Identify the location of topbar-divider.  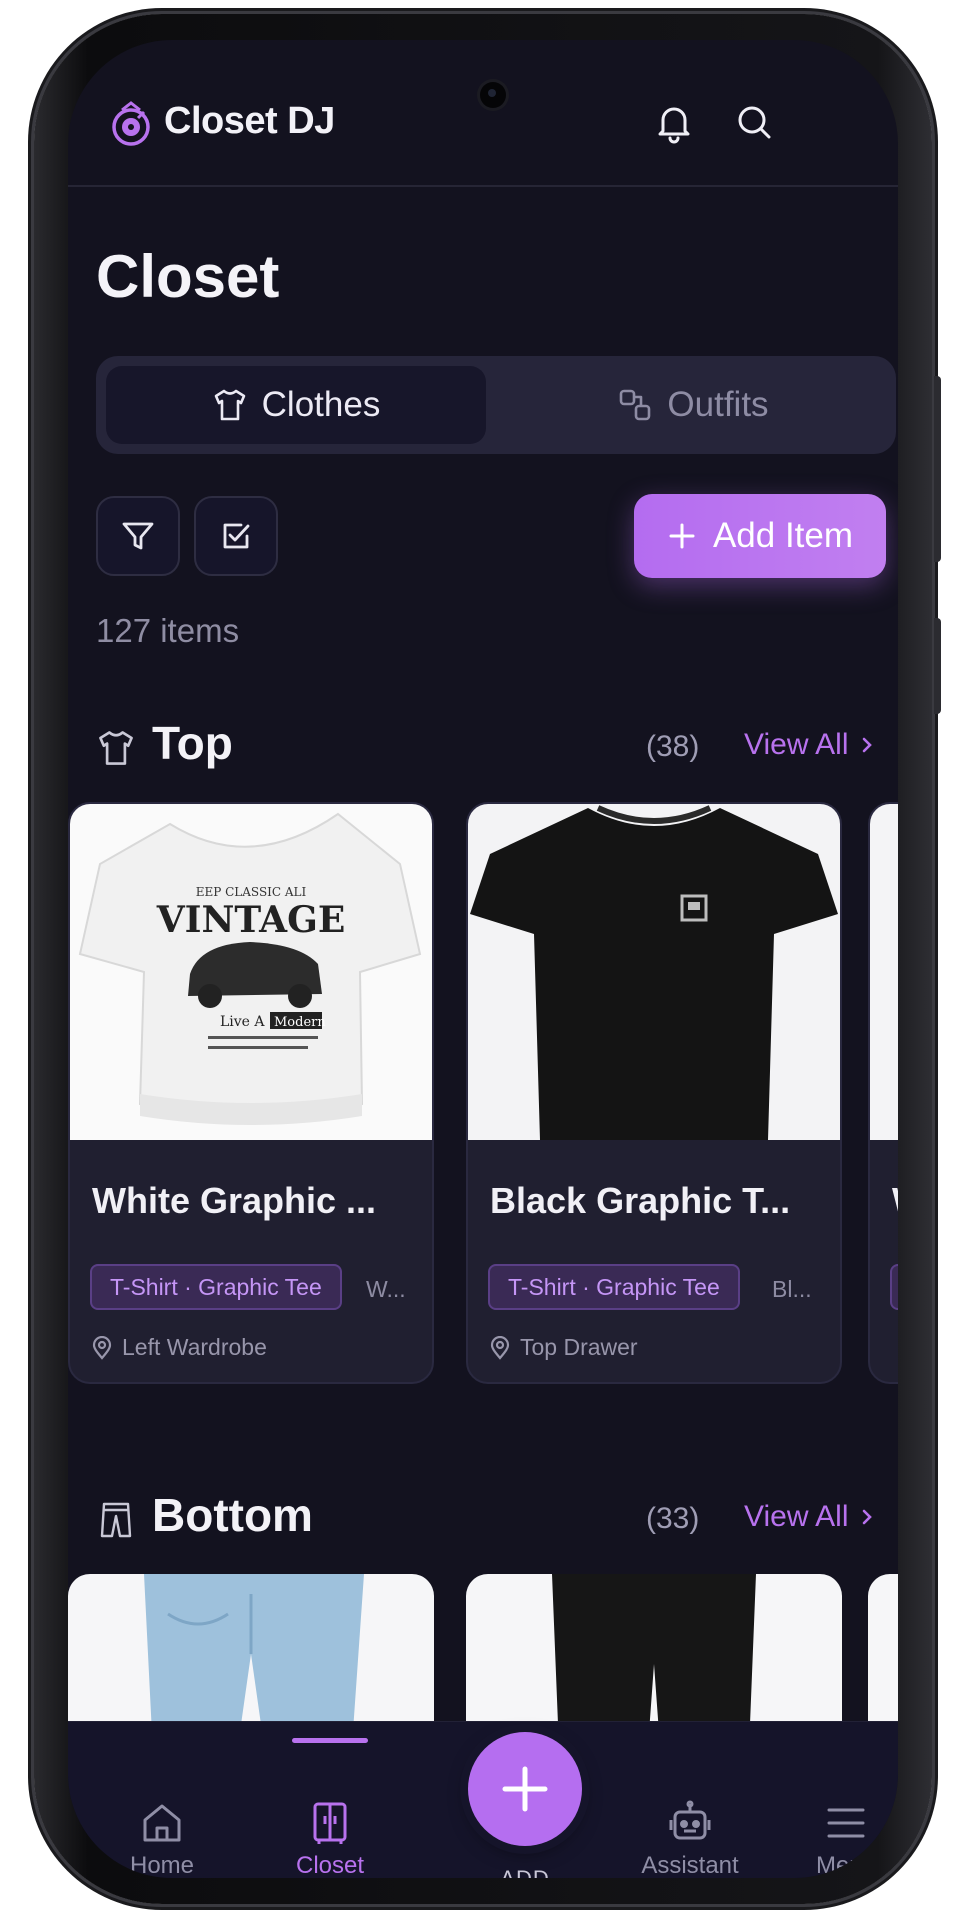
(483, 186).